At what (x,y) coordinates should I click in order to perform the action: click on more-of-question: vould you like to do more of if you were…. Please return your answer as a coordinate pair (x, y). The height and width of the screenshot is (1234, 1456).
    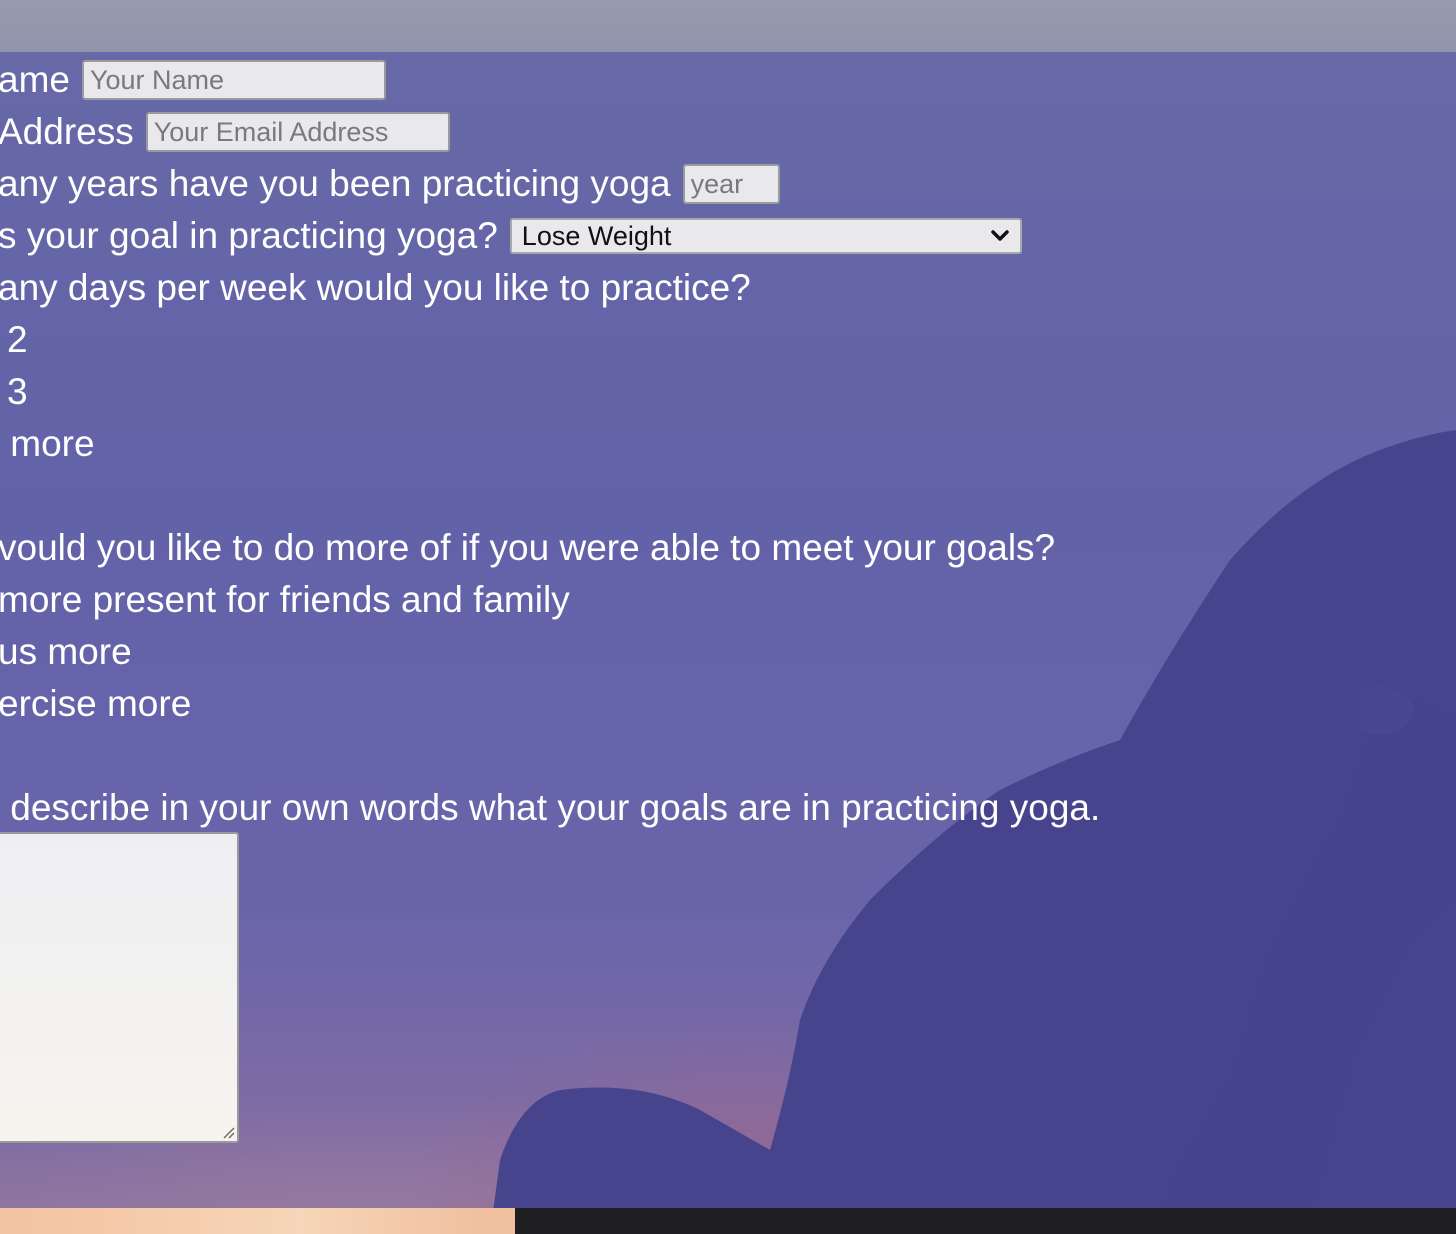
    Looking at the image, I should click on (527, 548).